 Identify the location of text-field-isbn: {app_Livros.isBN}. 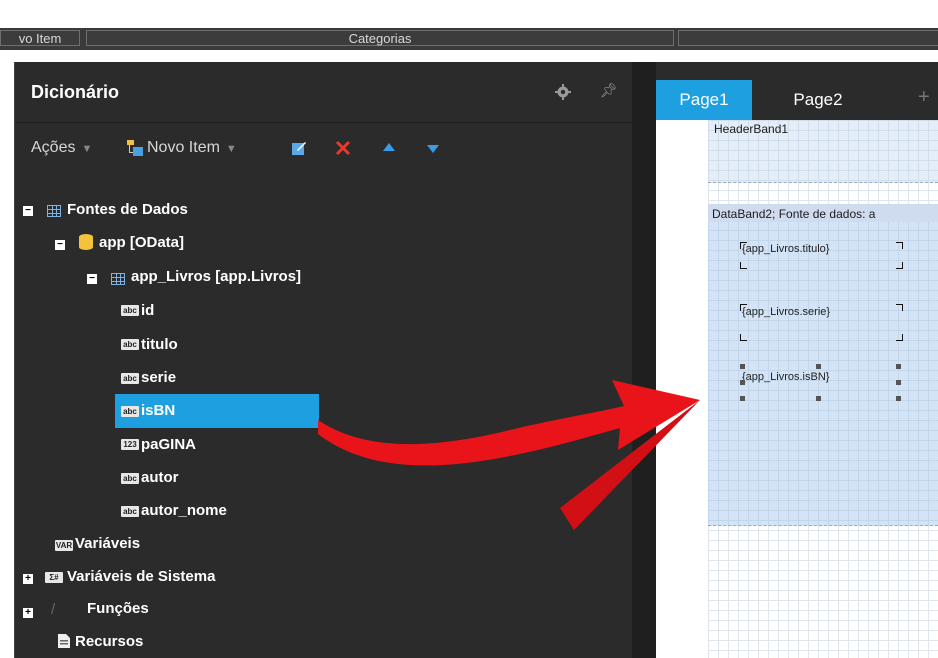
(785, 377).